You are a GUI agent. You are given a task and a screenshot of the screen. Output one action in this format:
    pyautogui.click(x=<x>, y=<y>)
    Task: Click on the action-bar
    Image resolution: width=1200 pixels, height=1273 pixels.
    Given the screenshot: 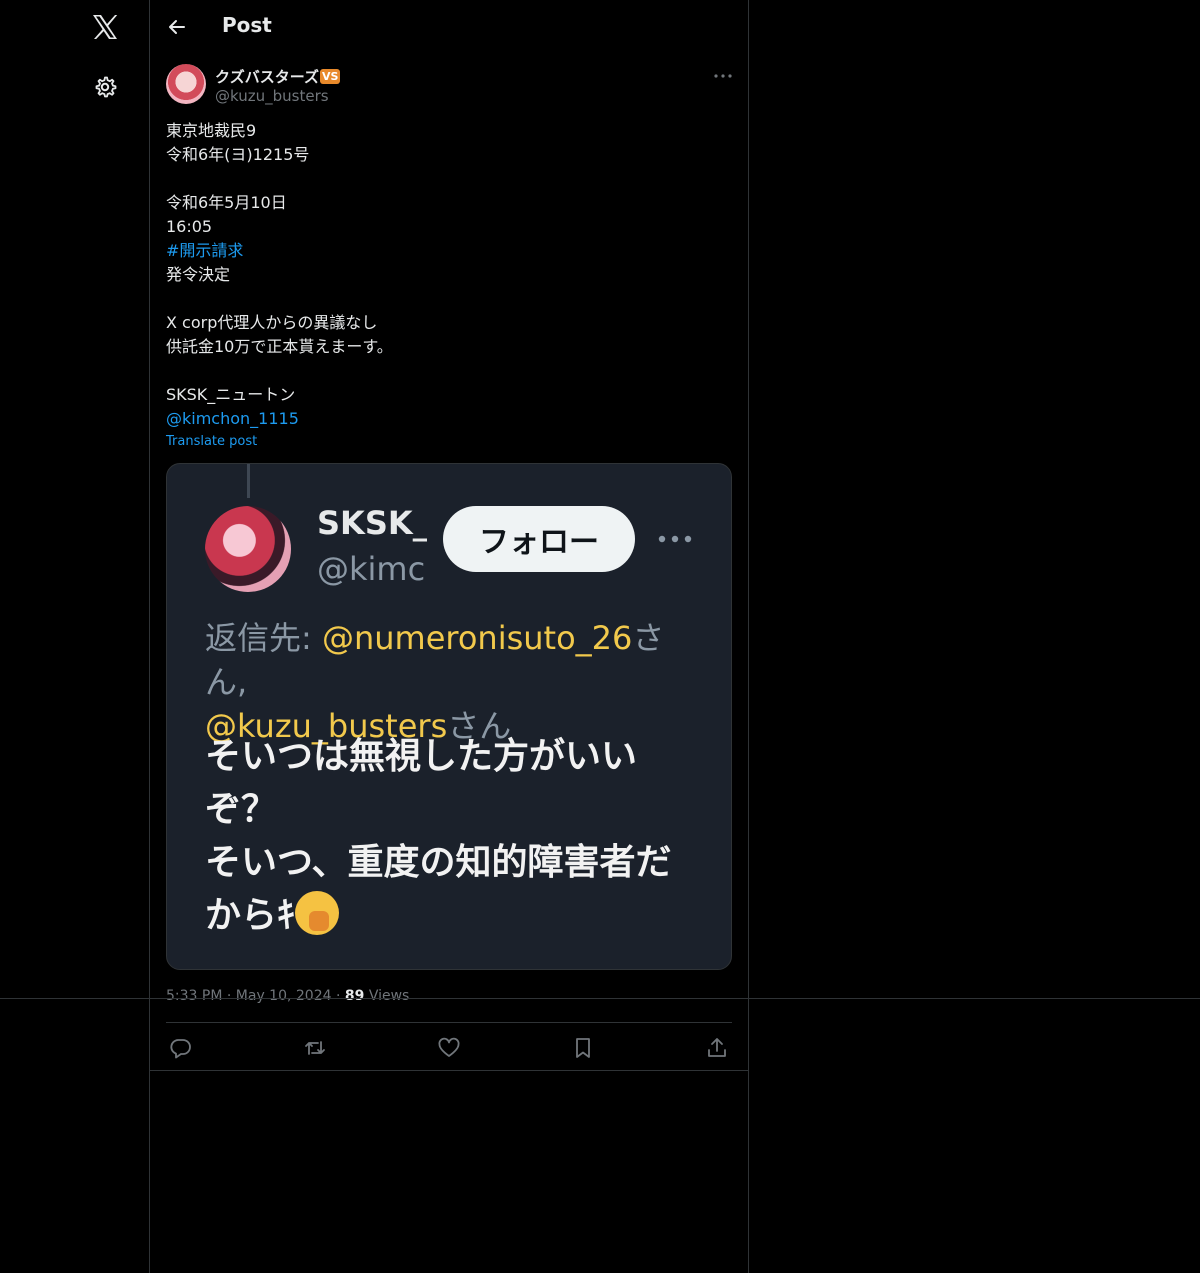 What is the action you would take?
    pyautogui.click(x=449, y=1048)
    